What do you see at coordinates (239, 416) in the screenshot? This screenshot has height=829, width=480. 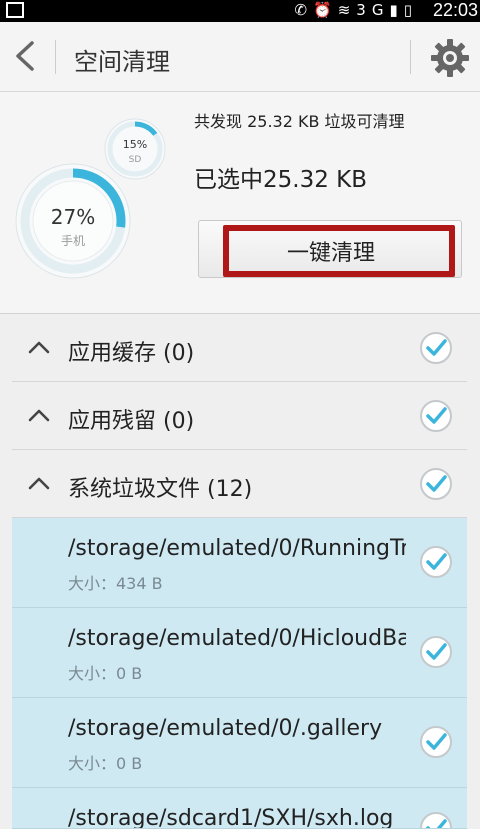 I see `group-app-residue: 应用残留 (0)` at bounding box center [239, 416].